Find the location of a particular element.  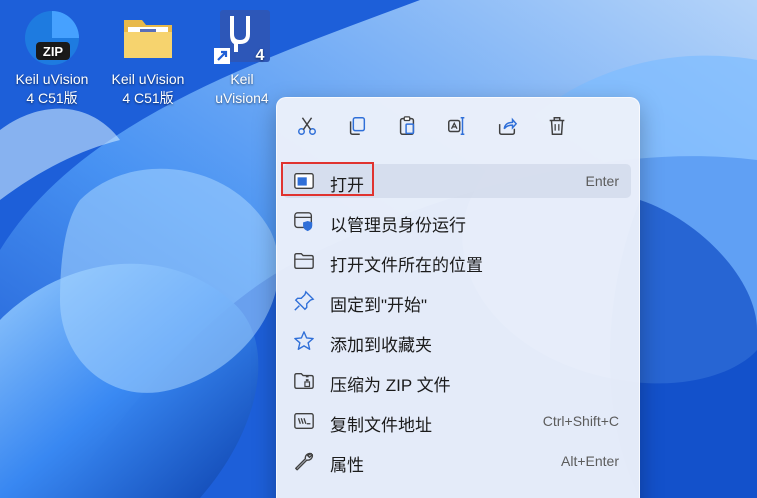

menu-item-copy-path: 复制文件地址 Ctrl+Shift+C is located at coordinates (457, 421).